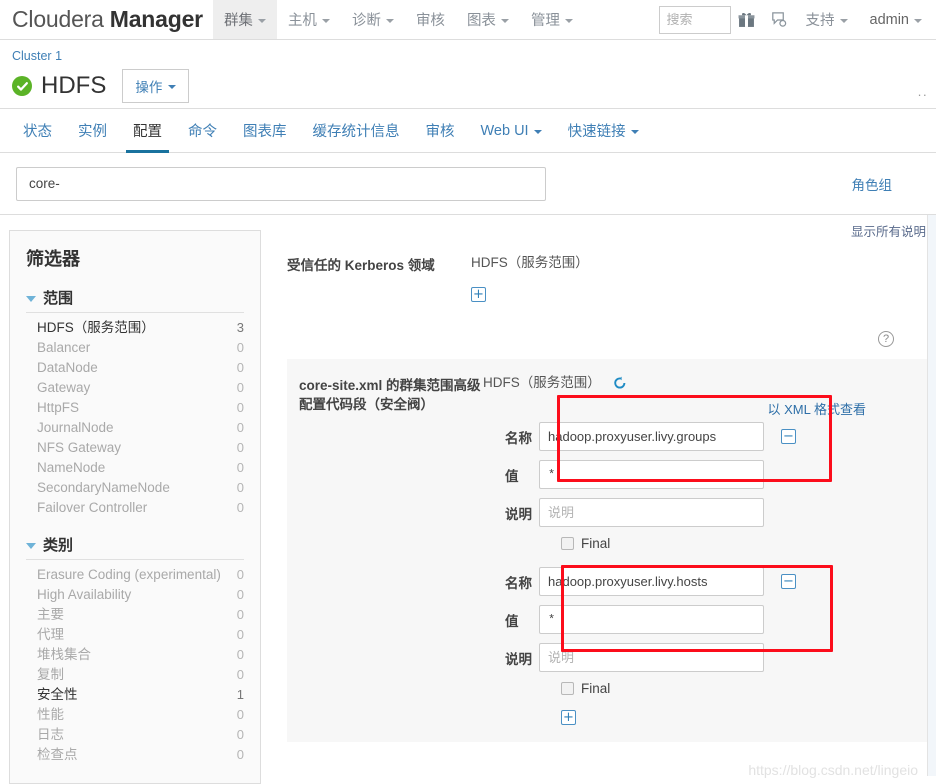 The width and height of the screenshot is (936, 784). I want to click on page-title: HDFS, so click(74, 85).